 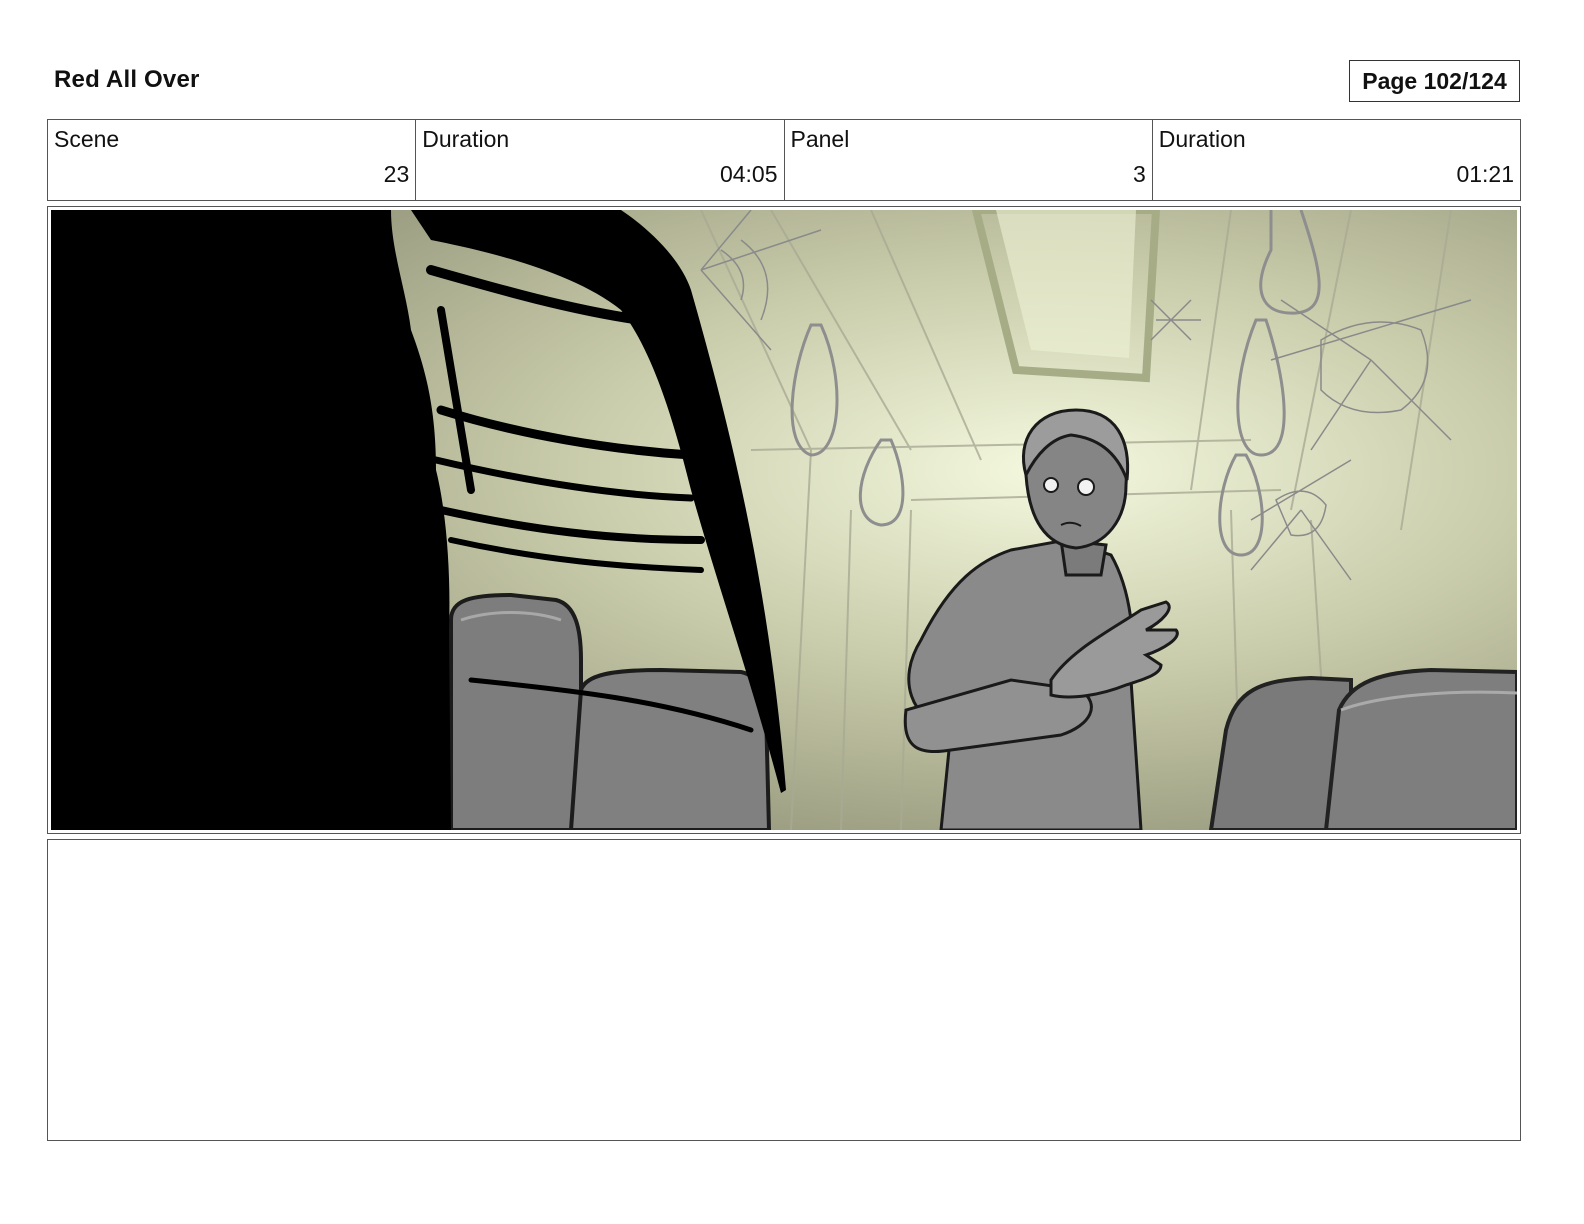 What do you see at coordinates (87, 139) in the screenshot?
I see `scene-label: Scene` at bounding box center [87, 139].